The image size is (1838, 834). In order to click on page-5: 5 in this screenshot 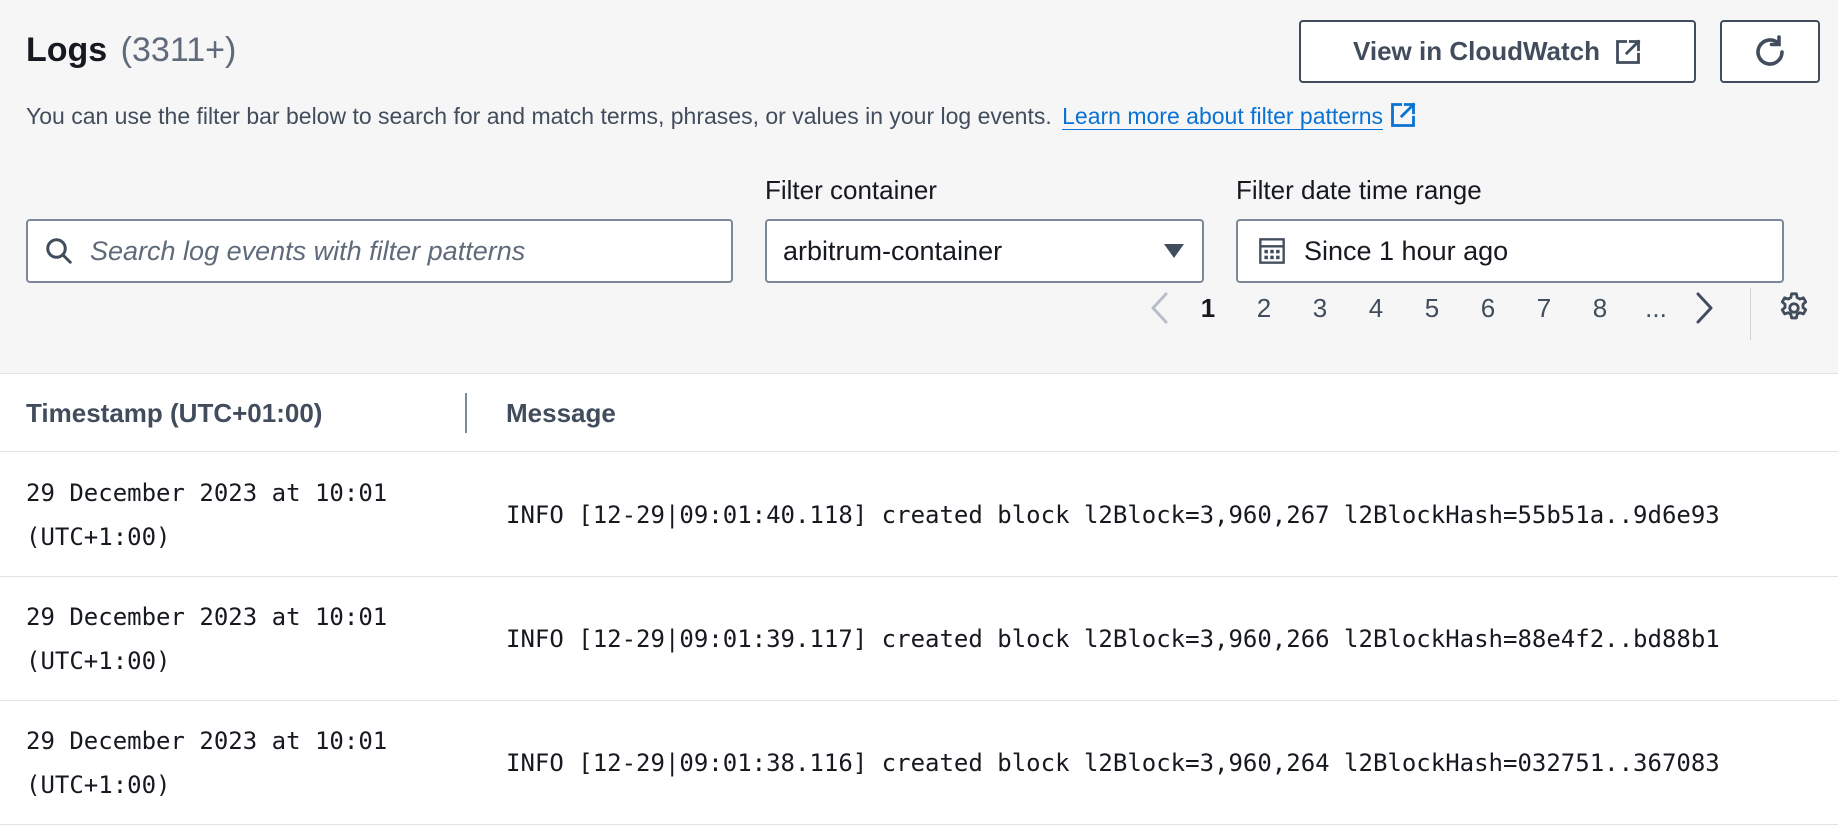, I will do `click(1432, 308)`.